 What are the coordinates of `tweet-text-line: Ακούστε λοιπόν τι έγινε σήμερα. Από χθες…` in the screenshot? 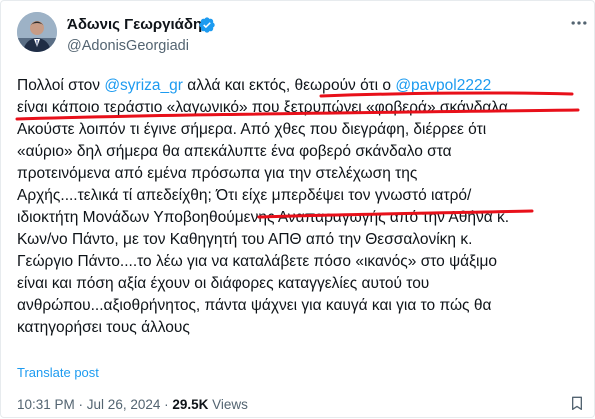 It's located at (303, 130).